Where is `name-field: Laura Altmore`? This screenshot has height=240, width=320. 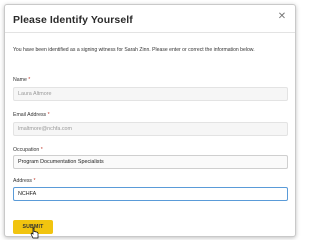 name-field: Laura Altmore is located at coordinates (150, 94).